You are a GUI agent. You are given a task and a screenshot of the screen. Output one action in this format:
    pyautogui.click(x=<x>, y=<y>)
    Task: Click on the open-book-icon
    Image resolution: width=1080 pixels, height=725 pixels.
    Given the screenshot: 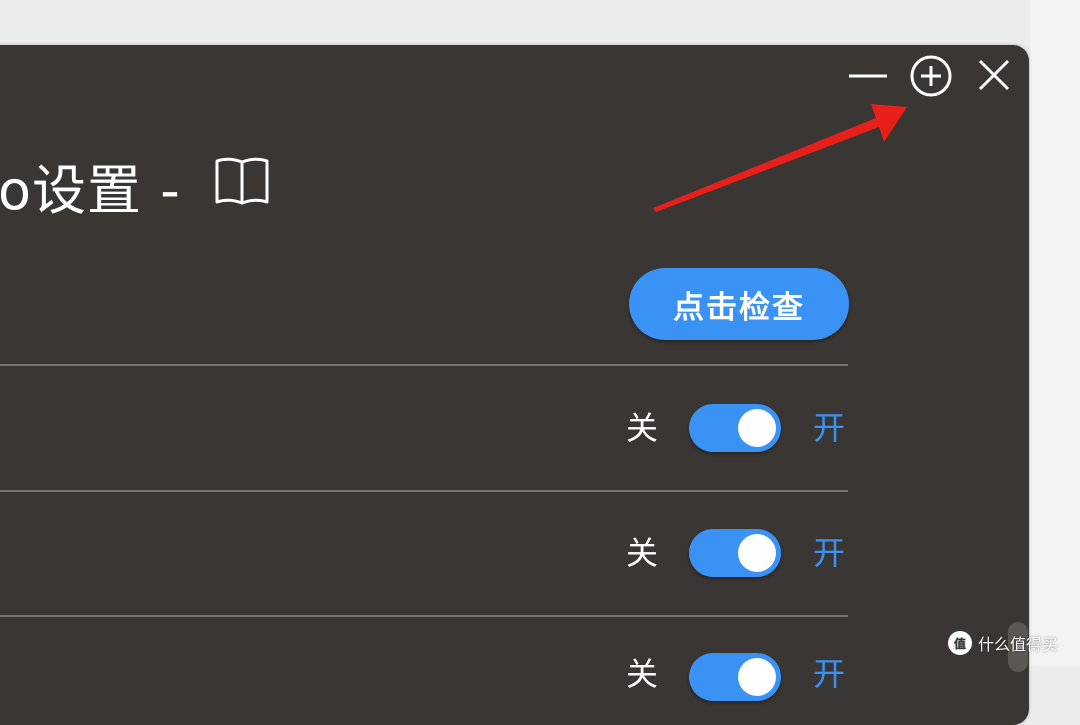 What is the action you would take?
    pyautogui.click(x=242, y=181)
    